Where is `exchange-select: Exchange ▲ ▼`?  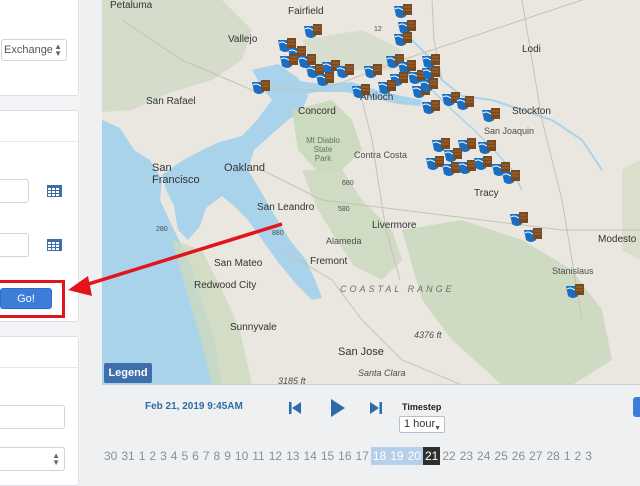
exchange-select: Exchange ▲ ▼ is located at coordinates (34, 50).